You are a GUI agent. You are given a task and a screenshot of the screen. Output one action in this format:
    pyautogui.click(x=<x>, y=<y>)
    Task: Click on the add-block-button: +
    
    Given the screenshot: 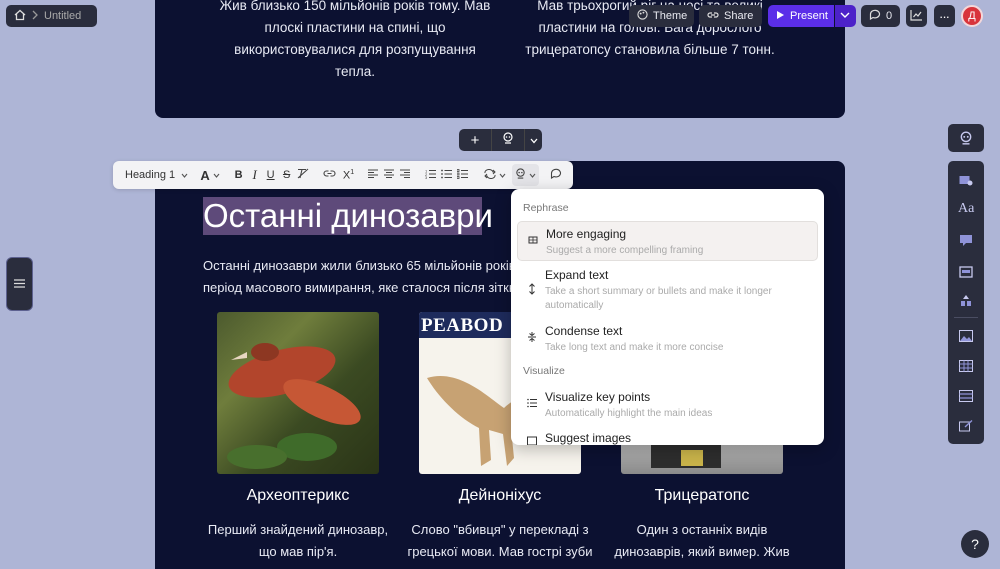 What is the action you would take?
    pyautogui.click(x=475, y=140)
    